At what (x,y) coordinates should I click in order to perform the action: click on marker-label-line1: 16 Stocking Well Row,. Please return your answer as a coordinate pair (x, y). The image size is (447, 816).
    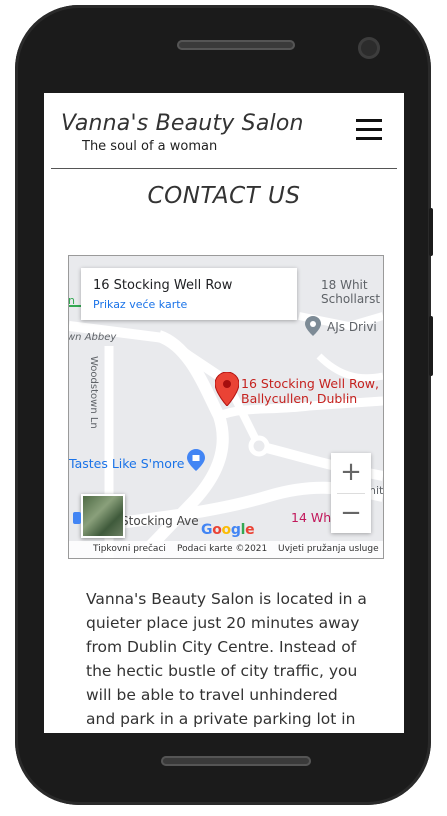
    Looking at the image, I should click on (310, 383).